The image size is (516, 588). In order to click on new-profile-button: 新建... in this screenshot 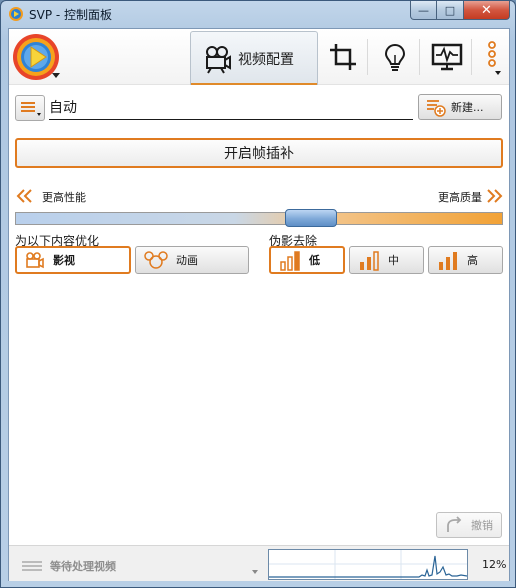, I will do `click(460, 107)`.